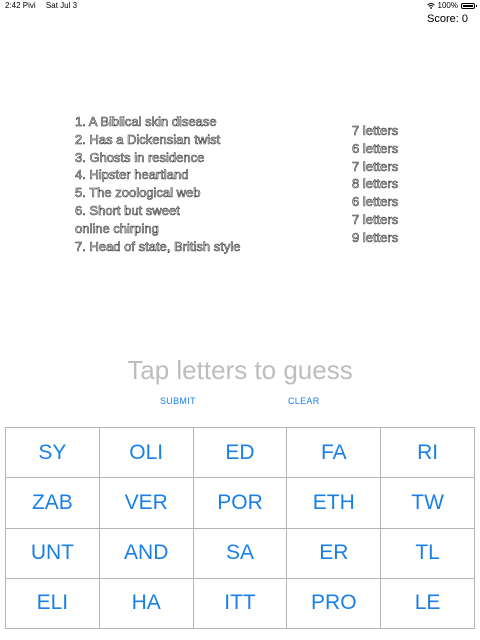 This screenshot has width=480, height=640. Describe the element at coordinates (146, 553) in the screenshot. I see `letter-tile: AND` at that location.